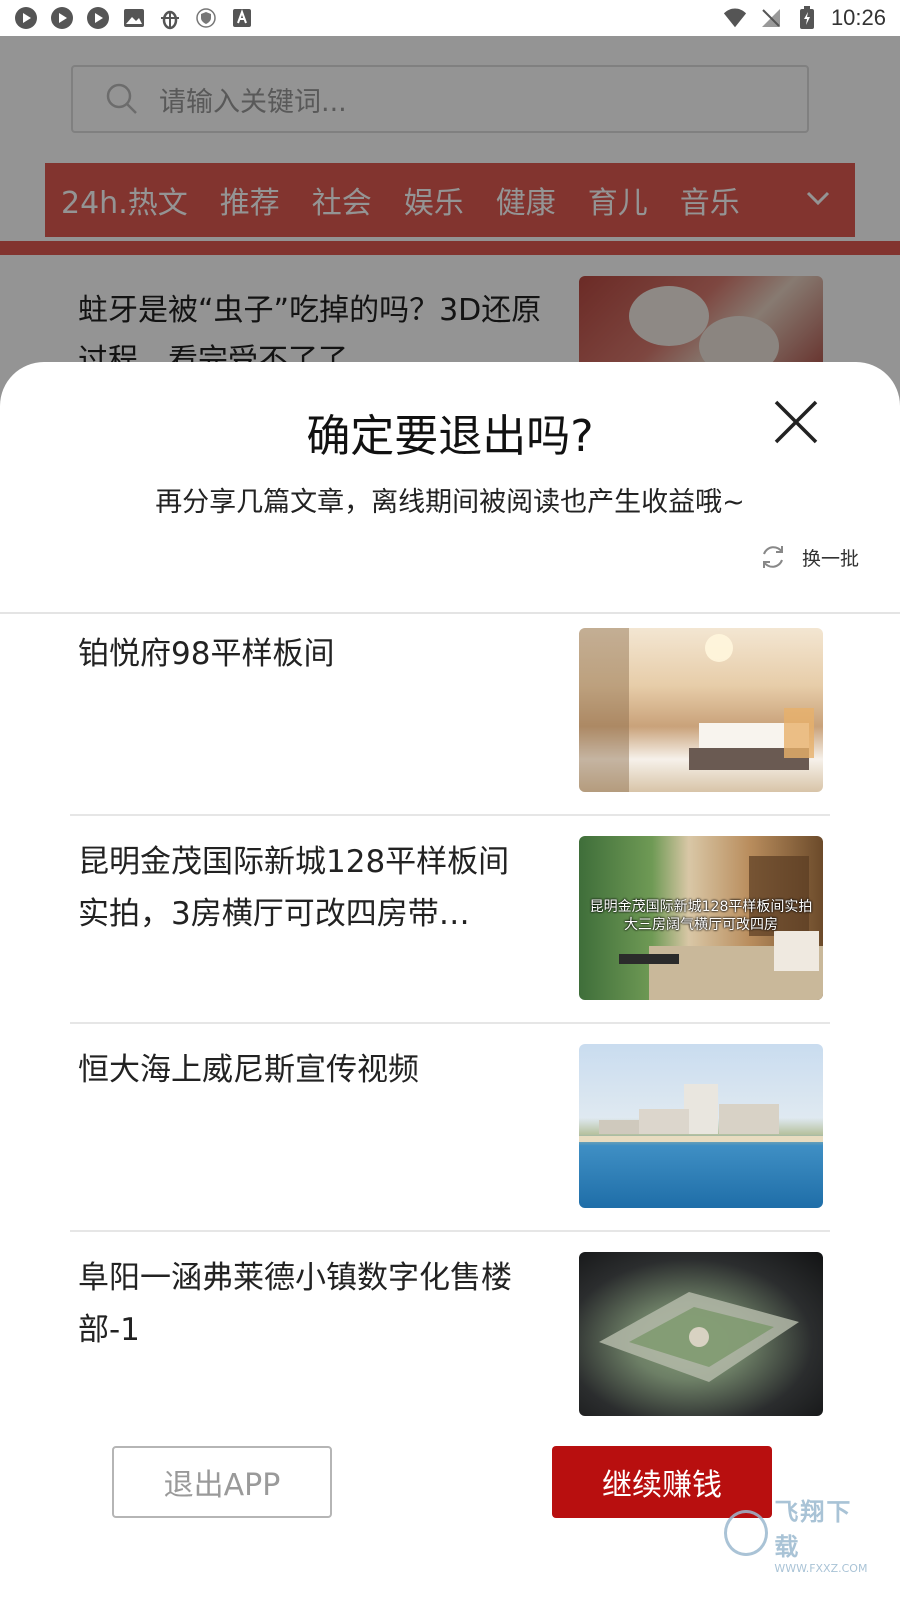 This screenshot has width=900, height=1600. I want to click on refresh-icon, so click(773, 557).